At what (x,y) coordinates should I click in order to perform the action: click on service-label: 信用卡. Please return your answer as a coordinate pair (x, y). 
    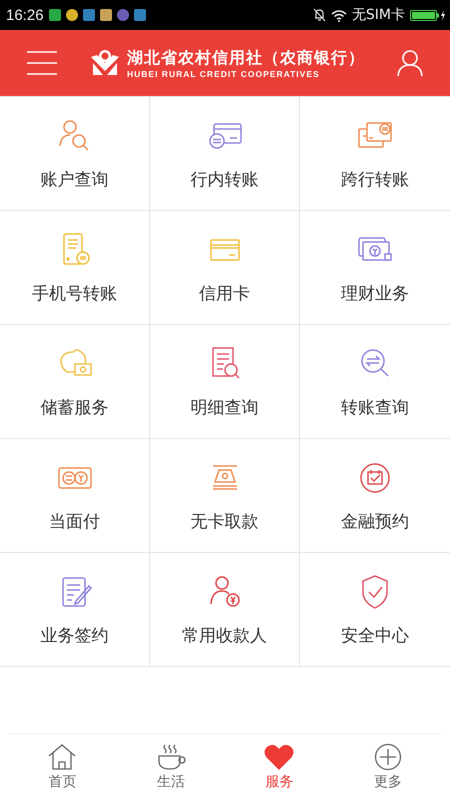
    Looking at the image, I should click on (224, 294).